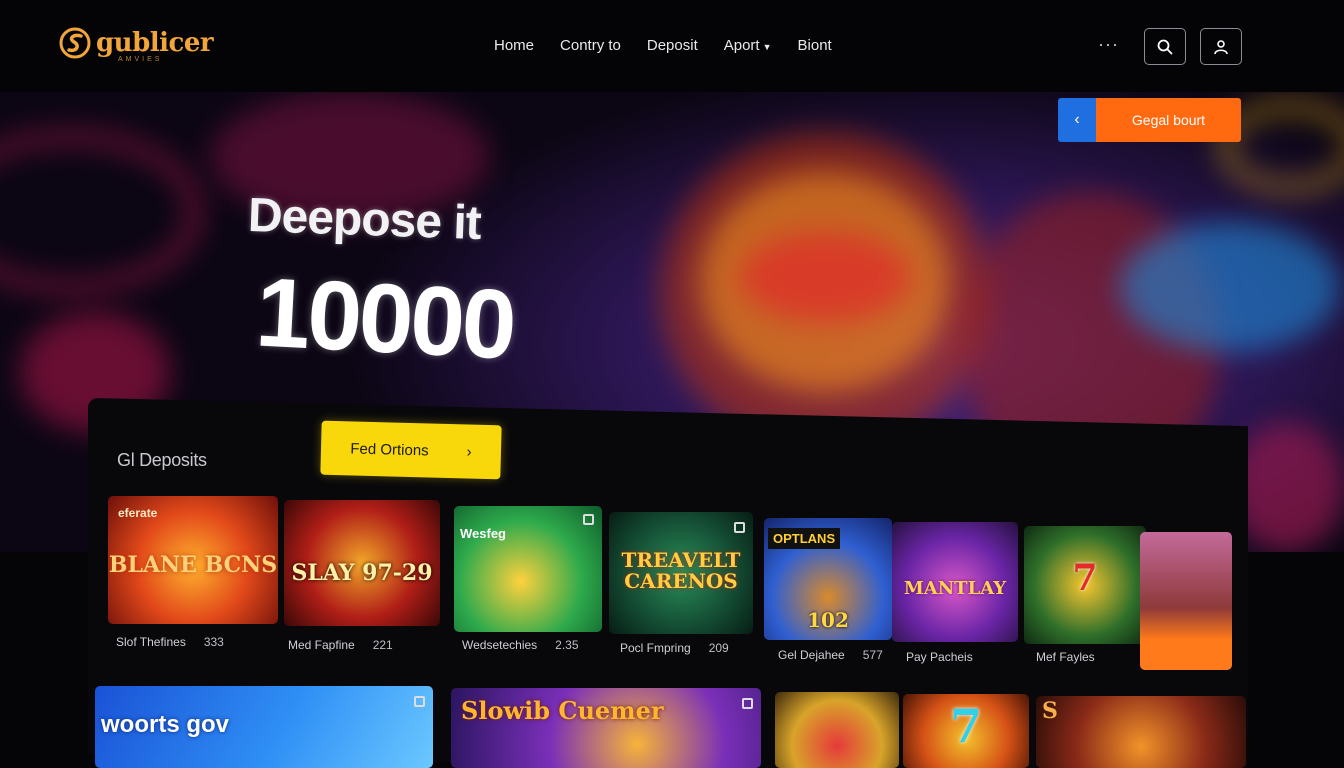  What do you see at coordinates (1050, 711) in the screenshot?
I see `game-art-text: S` at bounding box center [1050, 711].